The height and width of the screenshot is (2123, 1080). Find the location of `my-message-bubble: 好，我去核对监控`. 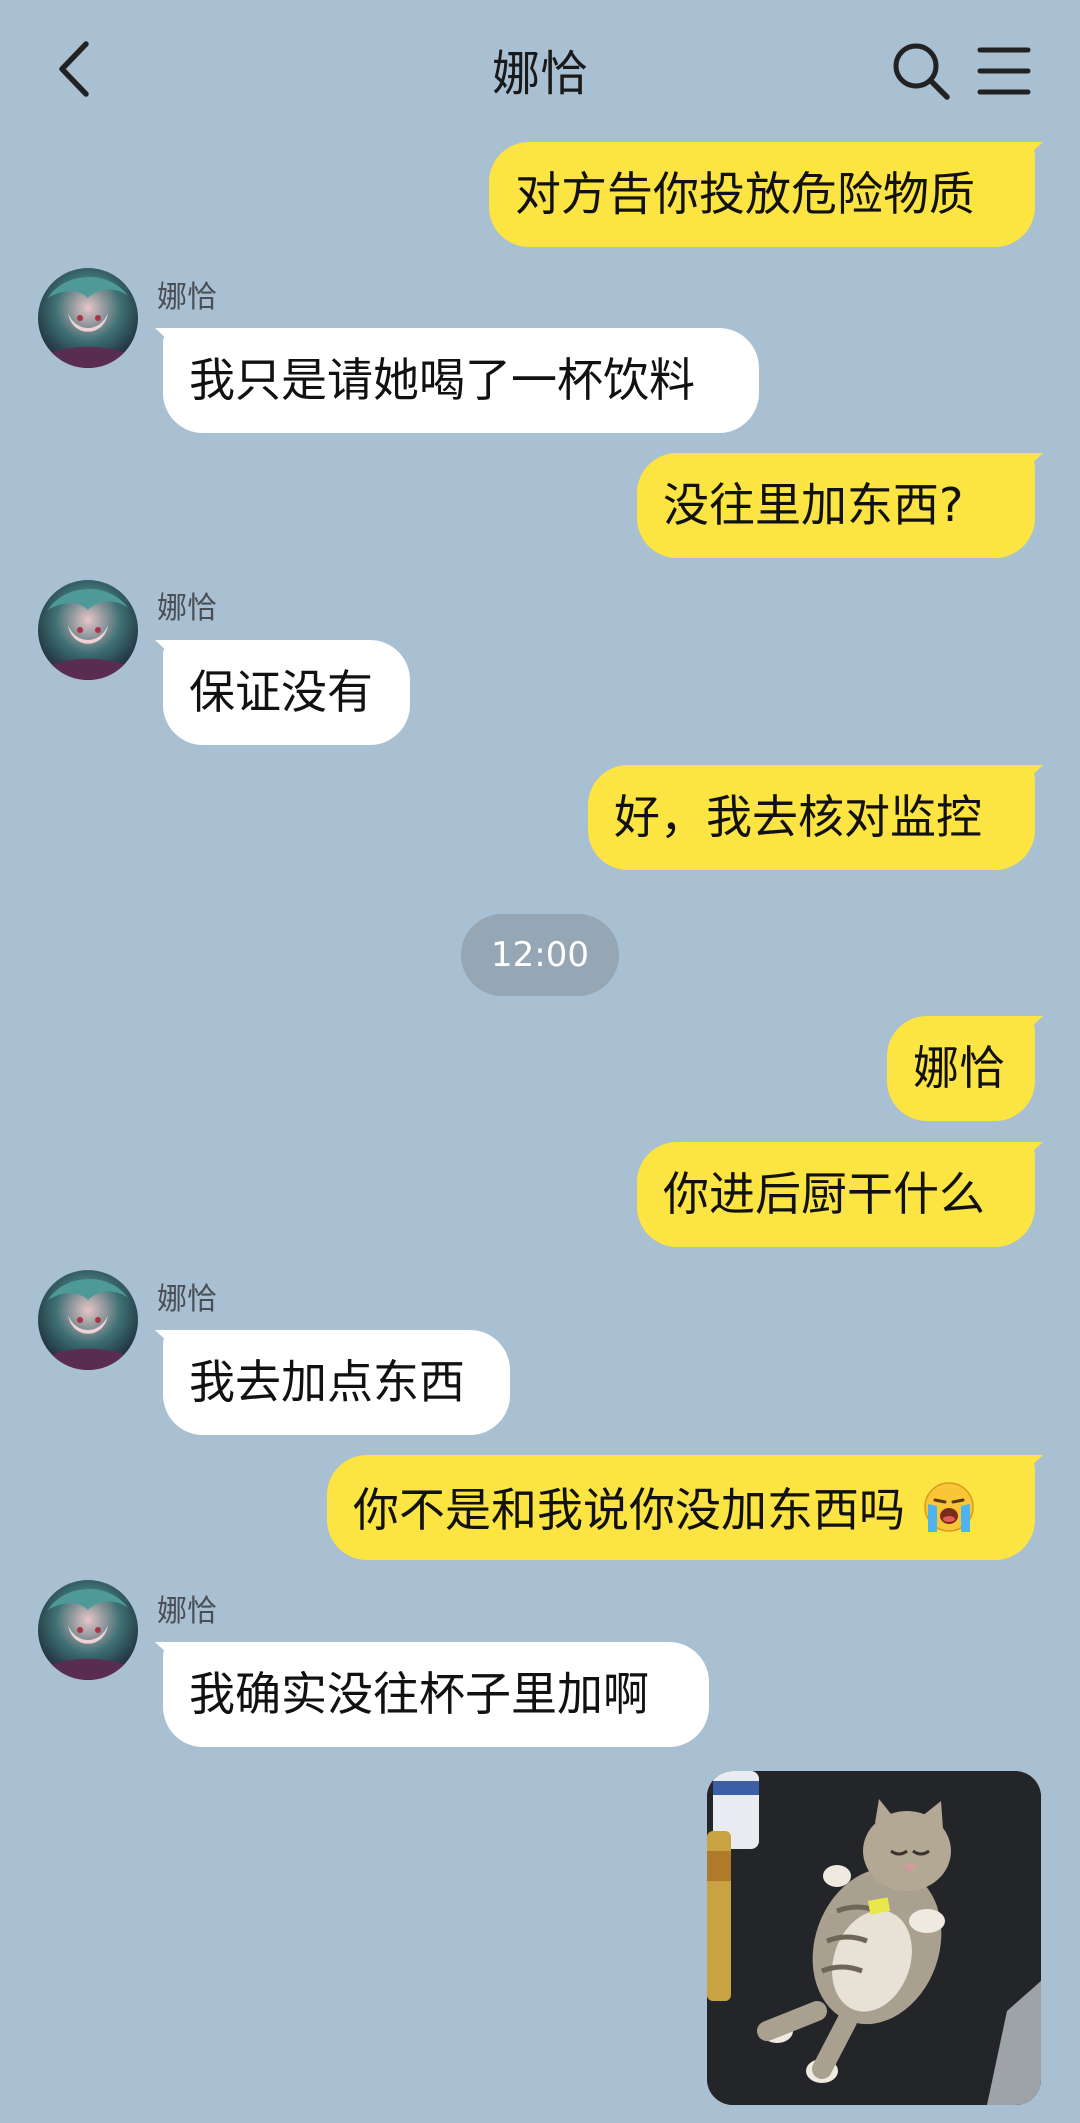

my-message-bubble: 好，我去核对监控 is located at coordinates (811, 817).